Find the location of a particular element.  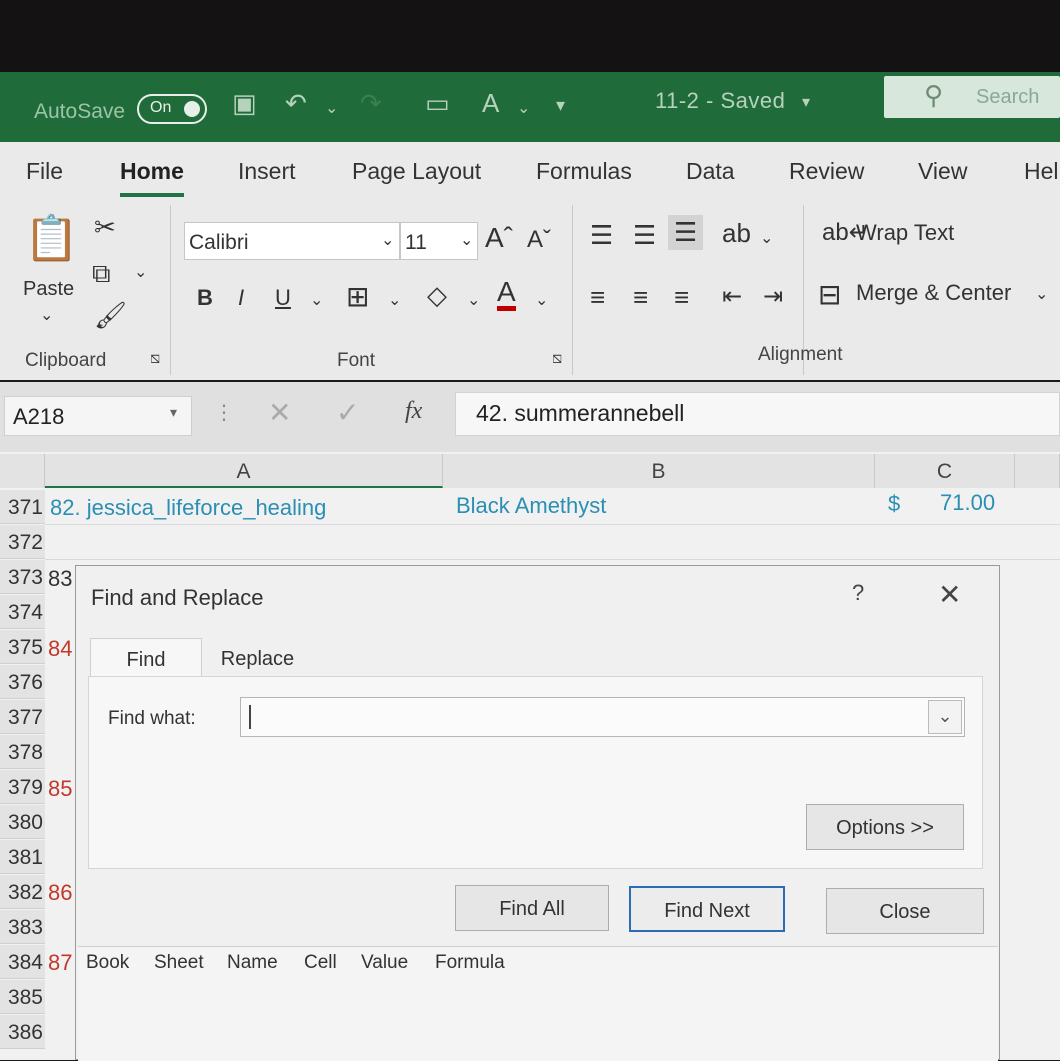

middle-align-icon: ☰ is located at coordinates (644, 235).